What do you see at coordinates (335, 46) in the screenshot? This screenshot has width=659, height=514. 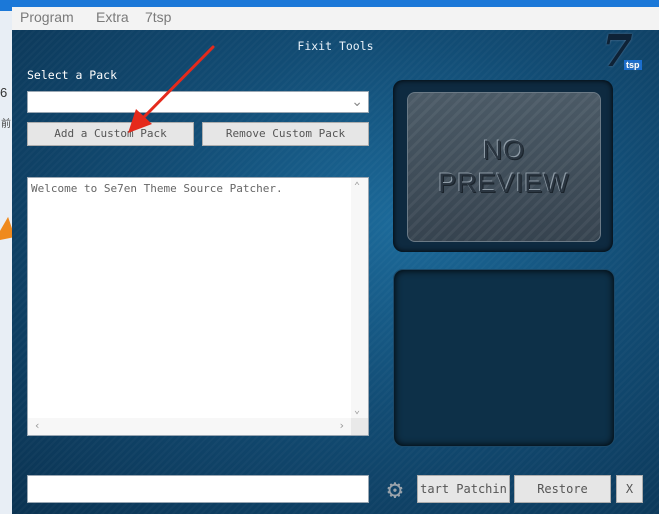 I see `window-title: Fixit Tools` at bounding box center [335, 46].